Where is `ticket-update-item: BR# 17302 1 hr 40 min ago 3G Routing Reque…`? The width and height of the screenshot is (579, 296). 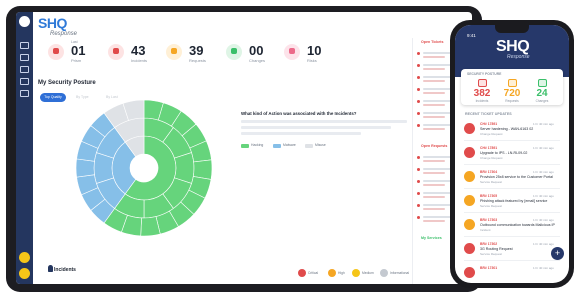
ticket-update-item: BR# 17302 1 hr 40 min ago 3G Routing Reque… is located at coordinates (512, 250).